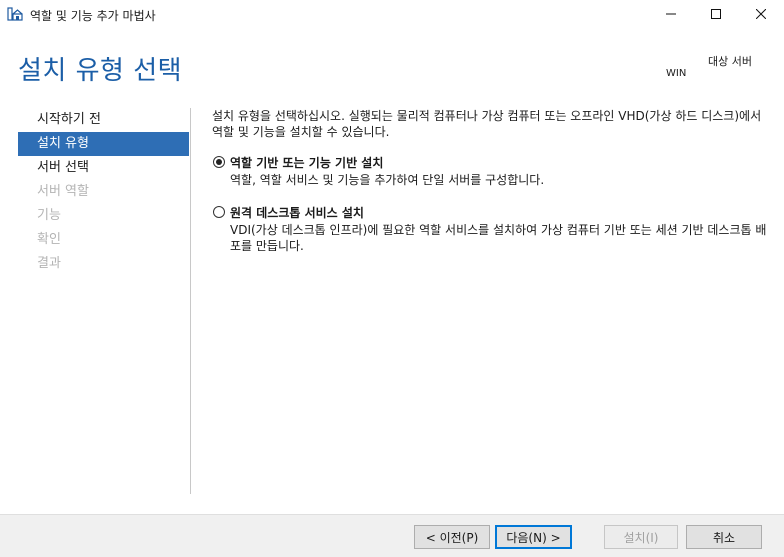 This screenshot has height=557, width=784. Describe the element at coordinates (63, 191) in the screenshot. I see `nav-item-server-roles: 서버 역할` at that location.